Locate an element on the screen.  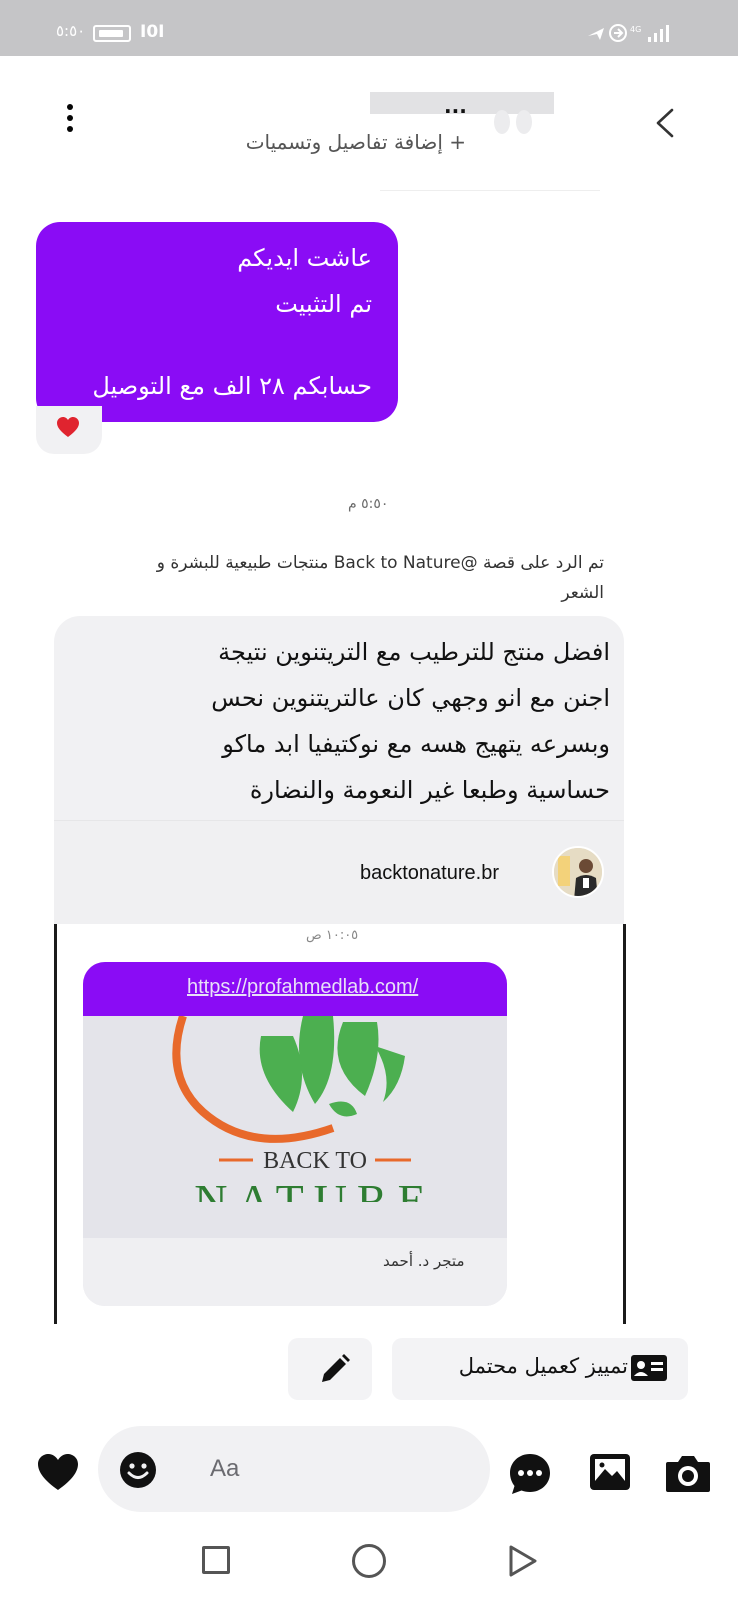
received-message-line: اجنن مع انو وجهي كان عالتريتنوين نحس is located at coordinates (410, 698).